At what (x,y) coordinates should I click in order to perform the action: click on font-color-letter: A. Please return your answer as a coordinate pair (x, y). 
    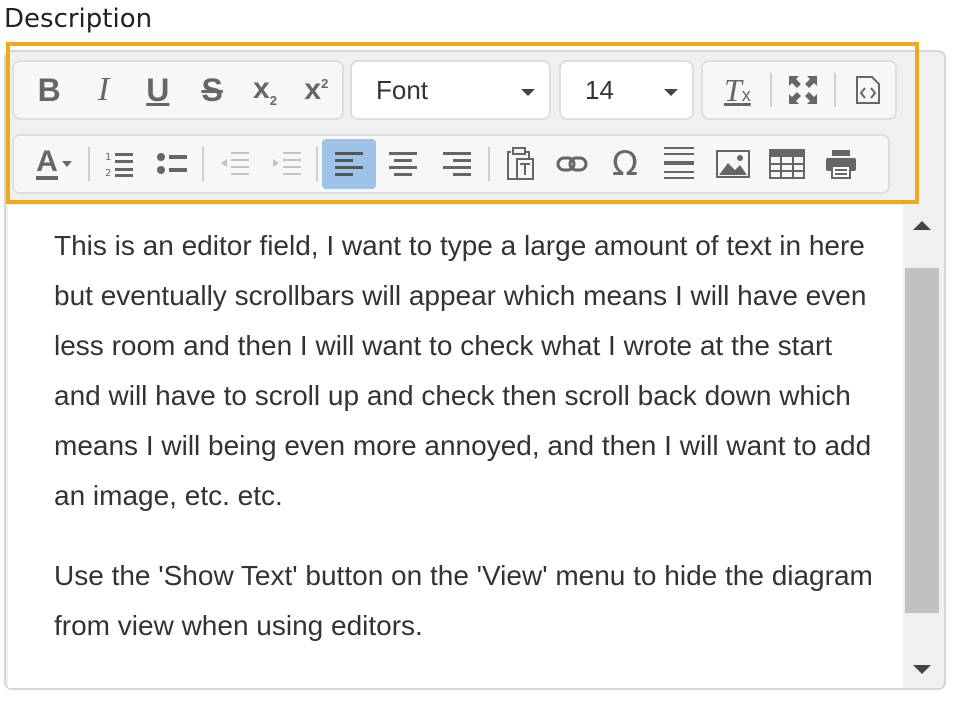
    Looking at the image, I should click on (47, 162).